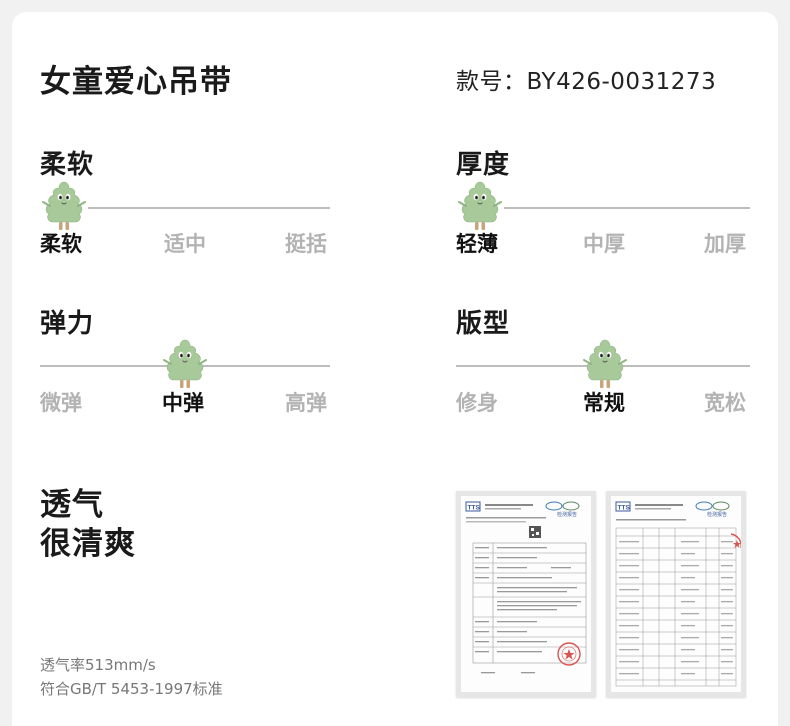 The width and height of the screenshot is (790, 726). I want to click on air-permeability-rate: 透气率513mm/s, so click(98, 665).